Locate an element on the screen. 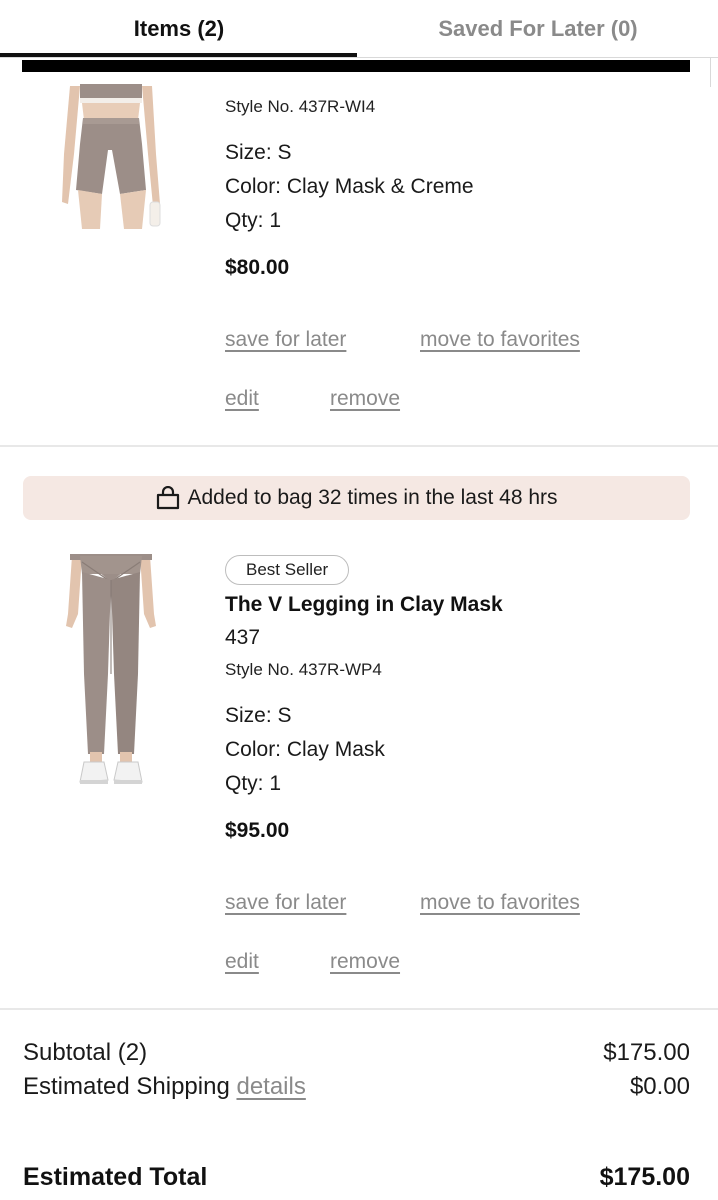 The height and width of the screenshot is (1200, 718). subtotal-label: Subtotal (2) is located at coordinates (85, 1052).